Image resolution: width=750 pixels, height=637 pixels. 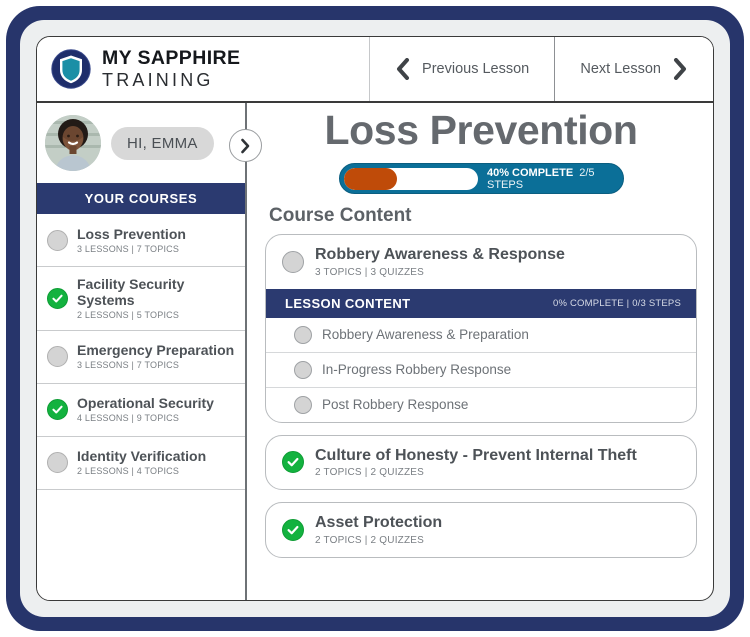 What do you see at coordinates (425, 335) in the screenshot?
I see `lesson-title: Robbery Awareness & Preparation` at bounding box center [425, 335].